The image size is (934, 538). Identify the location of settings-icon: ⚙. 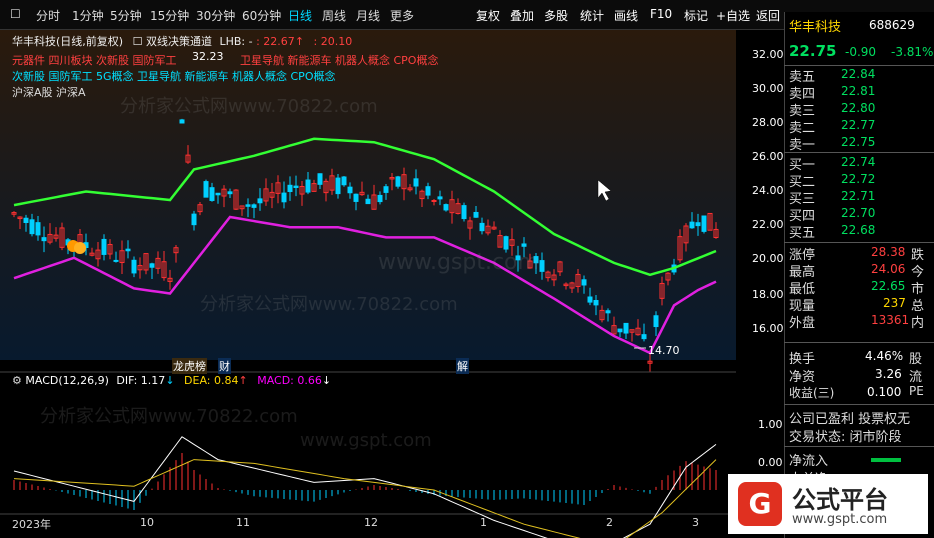
(17, 380).